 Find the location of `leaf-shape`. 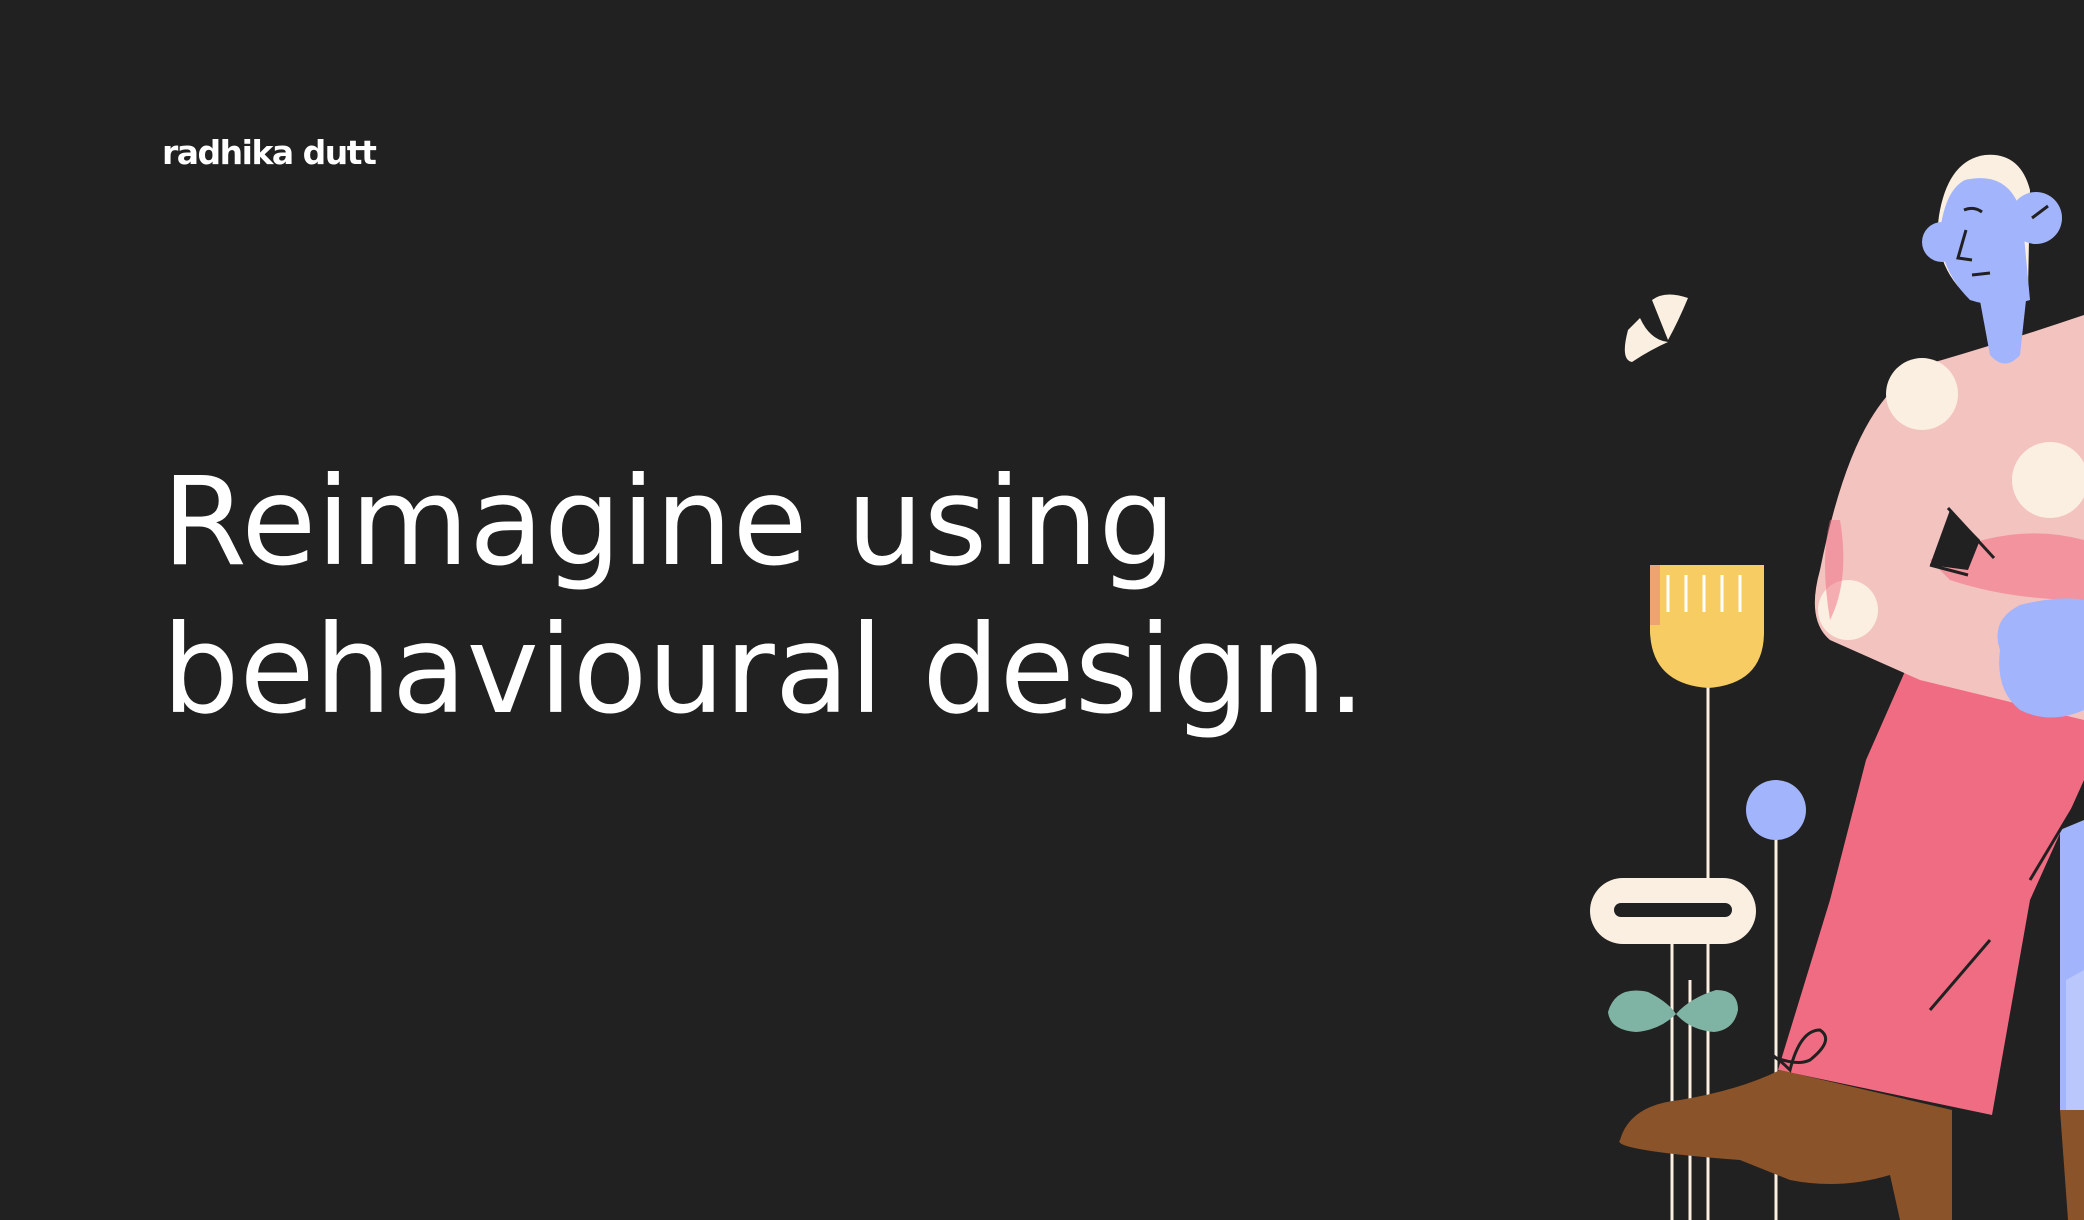

leaf-shape is located at coordinates (1656, 328).